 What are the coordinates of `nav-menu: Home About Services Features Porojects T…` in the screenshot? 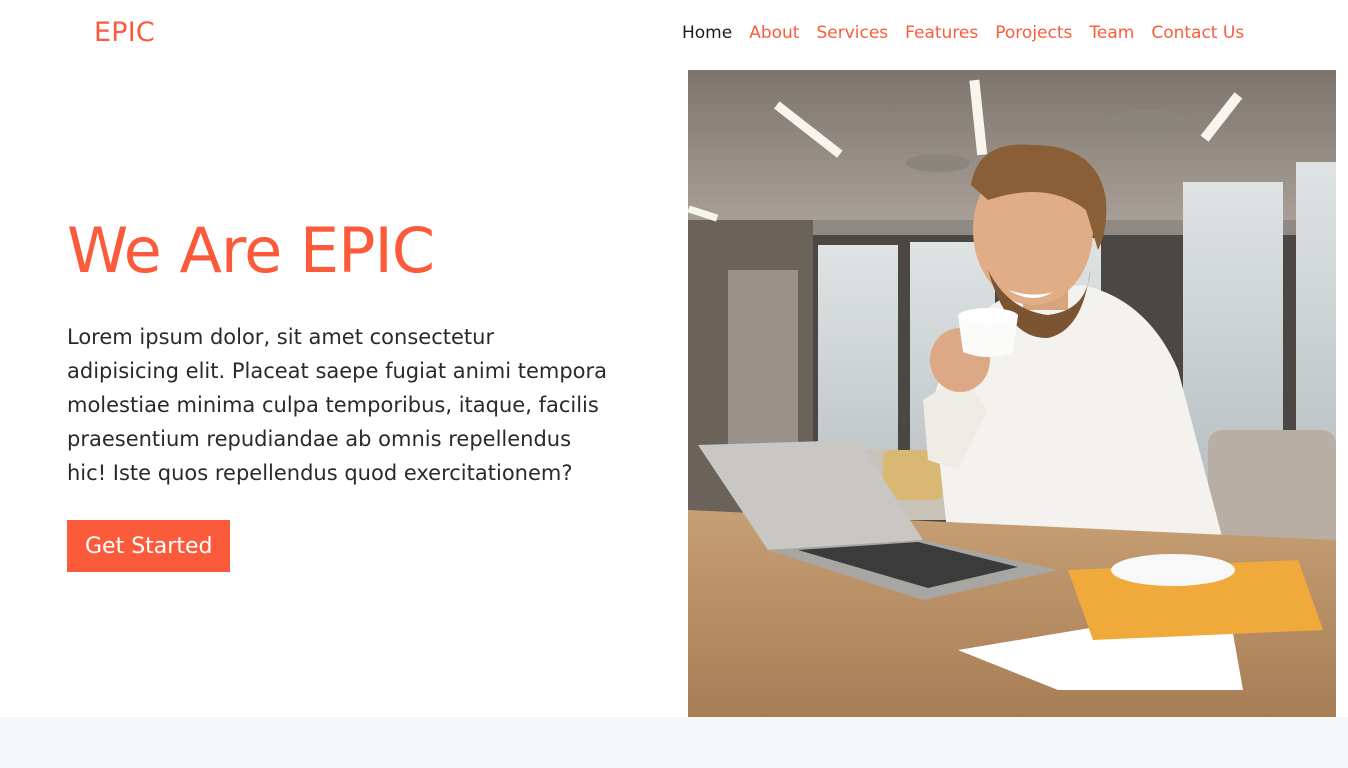 It's located at (963, 33).